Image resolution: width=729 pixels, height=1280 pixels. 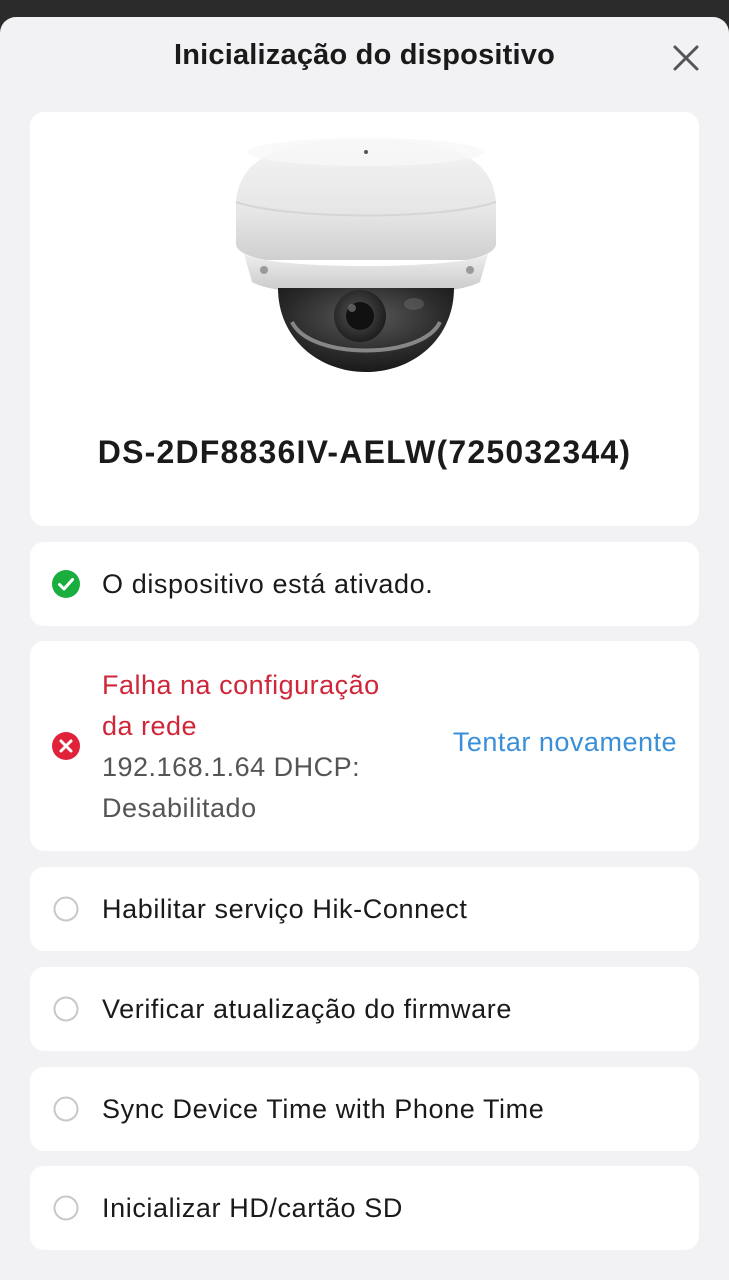 I want to click on dialog-title: Inicialização do dispositivo, so click(x=364, y=55).